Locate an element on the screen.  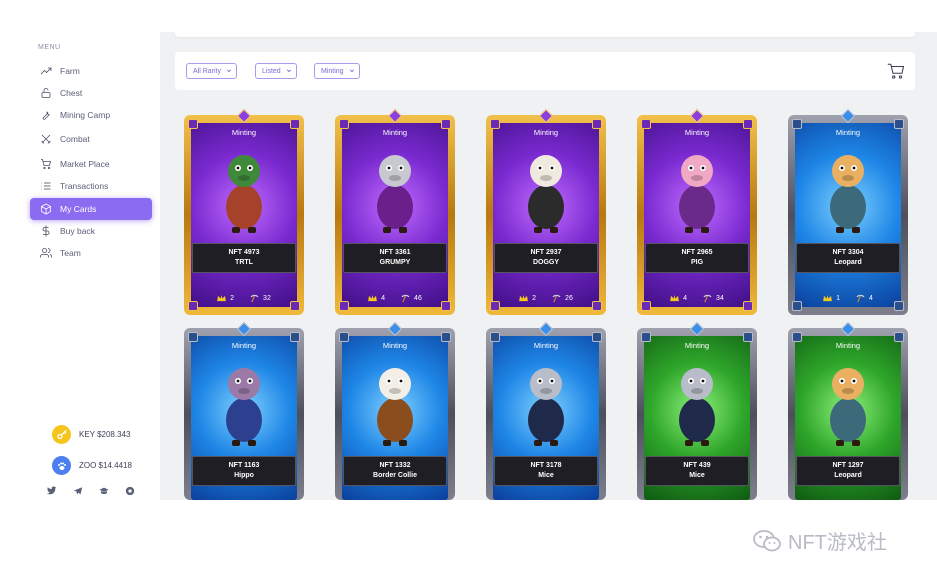
pickaxe-stat: 46 is located at coordinates (411, 298).